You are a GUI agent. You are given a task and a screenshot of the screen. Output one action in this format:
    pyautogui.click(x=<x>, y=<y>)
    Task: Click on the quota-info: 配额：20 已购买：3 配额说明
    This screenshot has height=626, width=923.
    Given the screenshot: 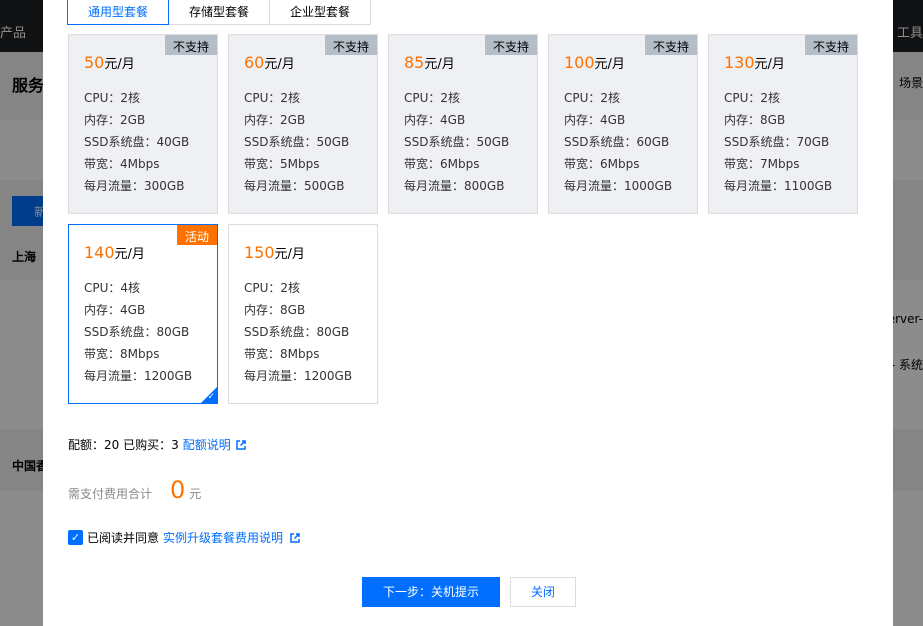 What is the action you would take?
    pyautogui.click(x=157, y=444)
    